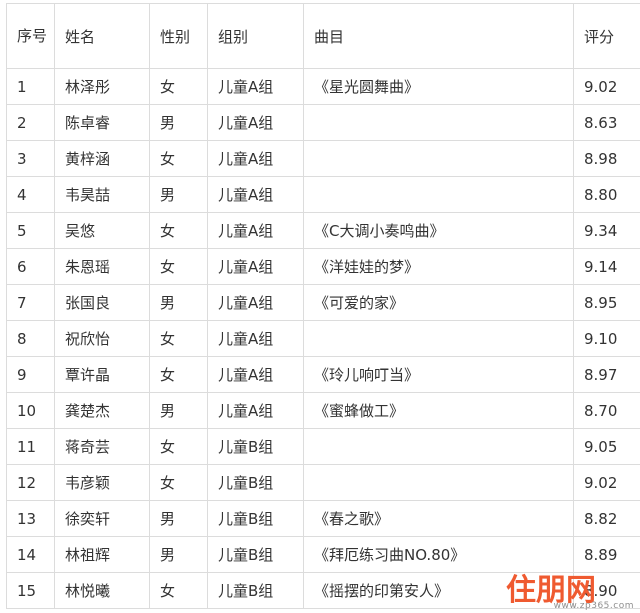  I want to click on cell-score: 9.10, so click(606, 338).